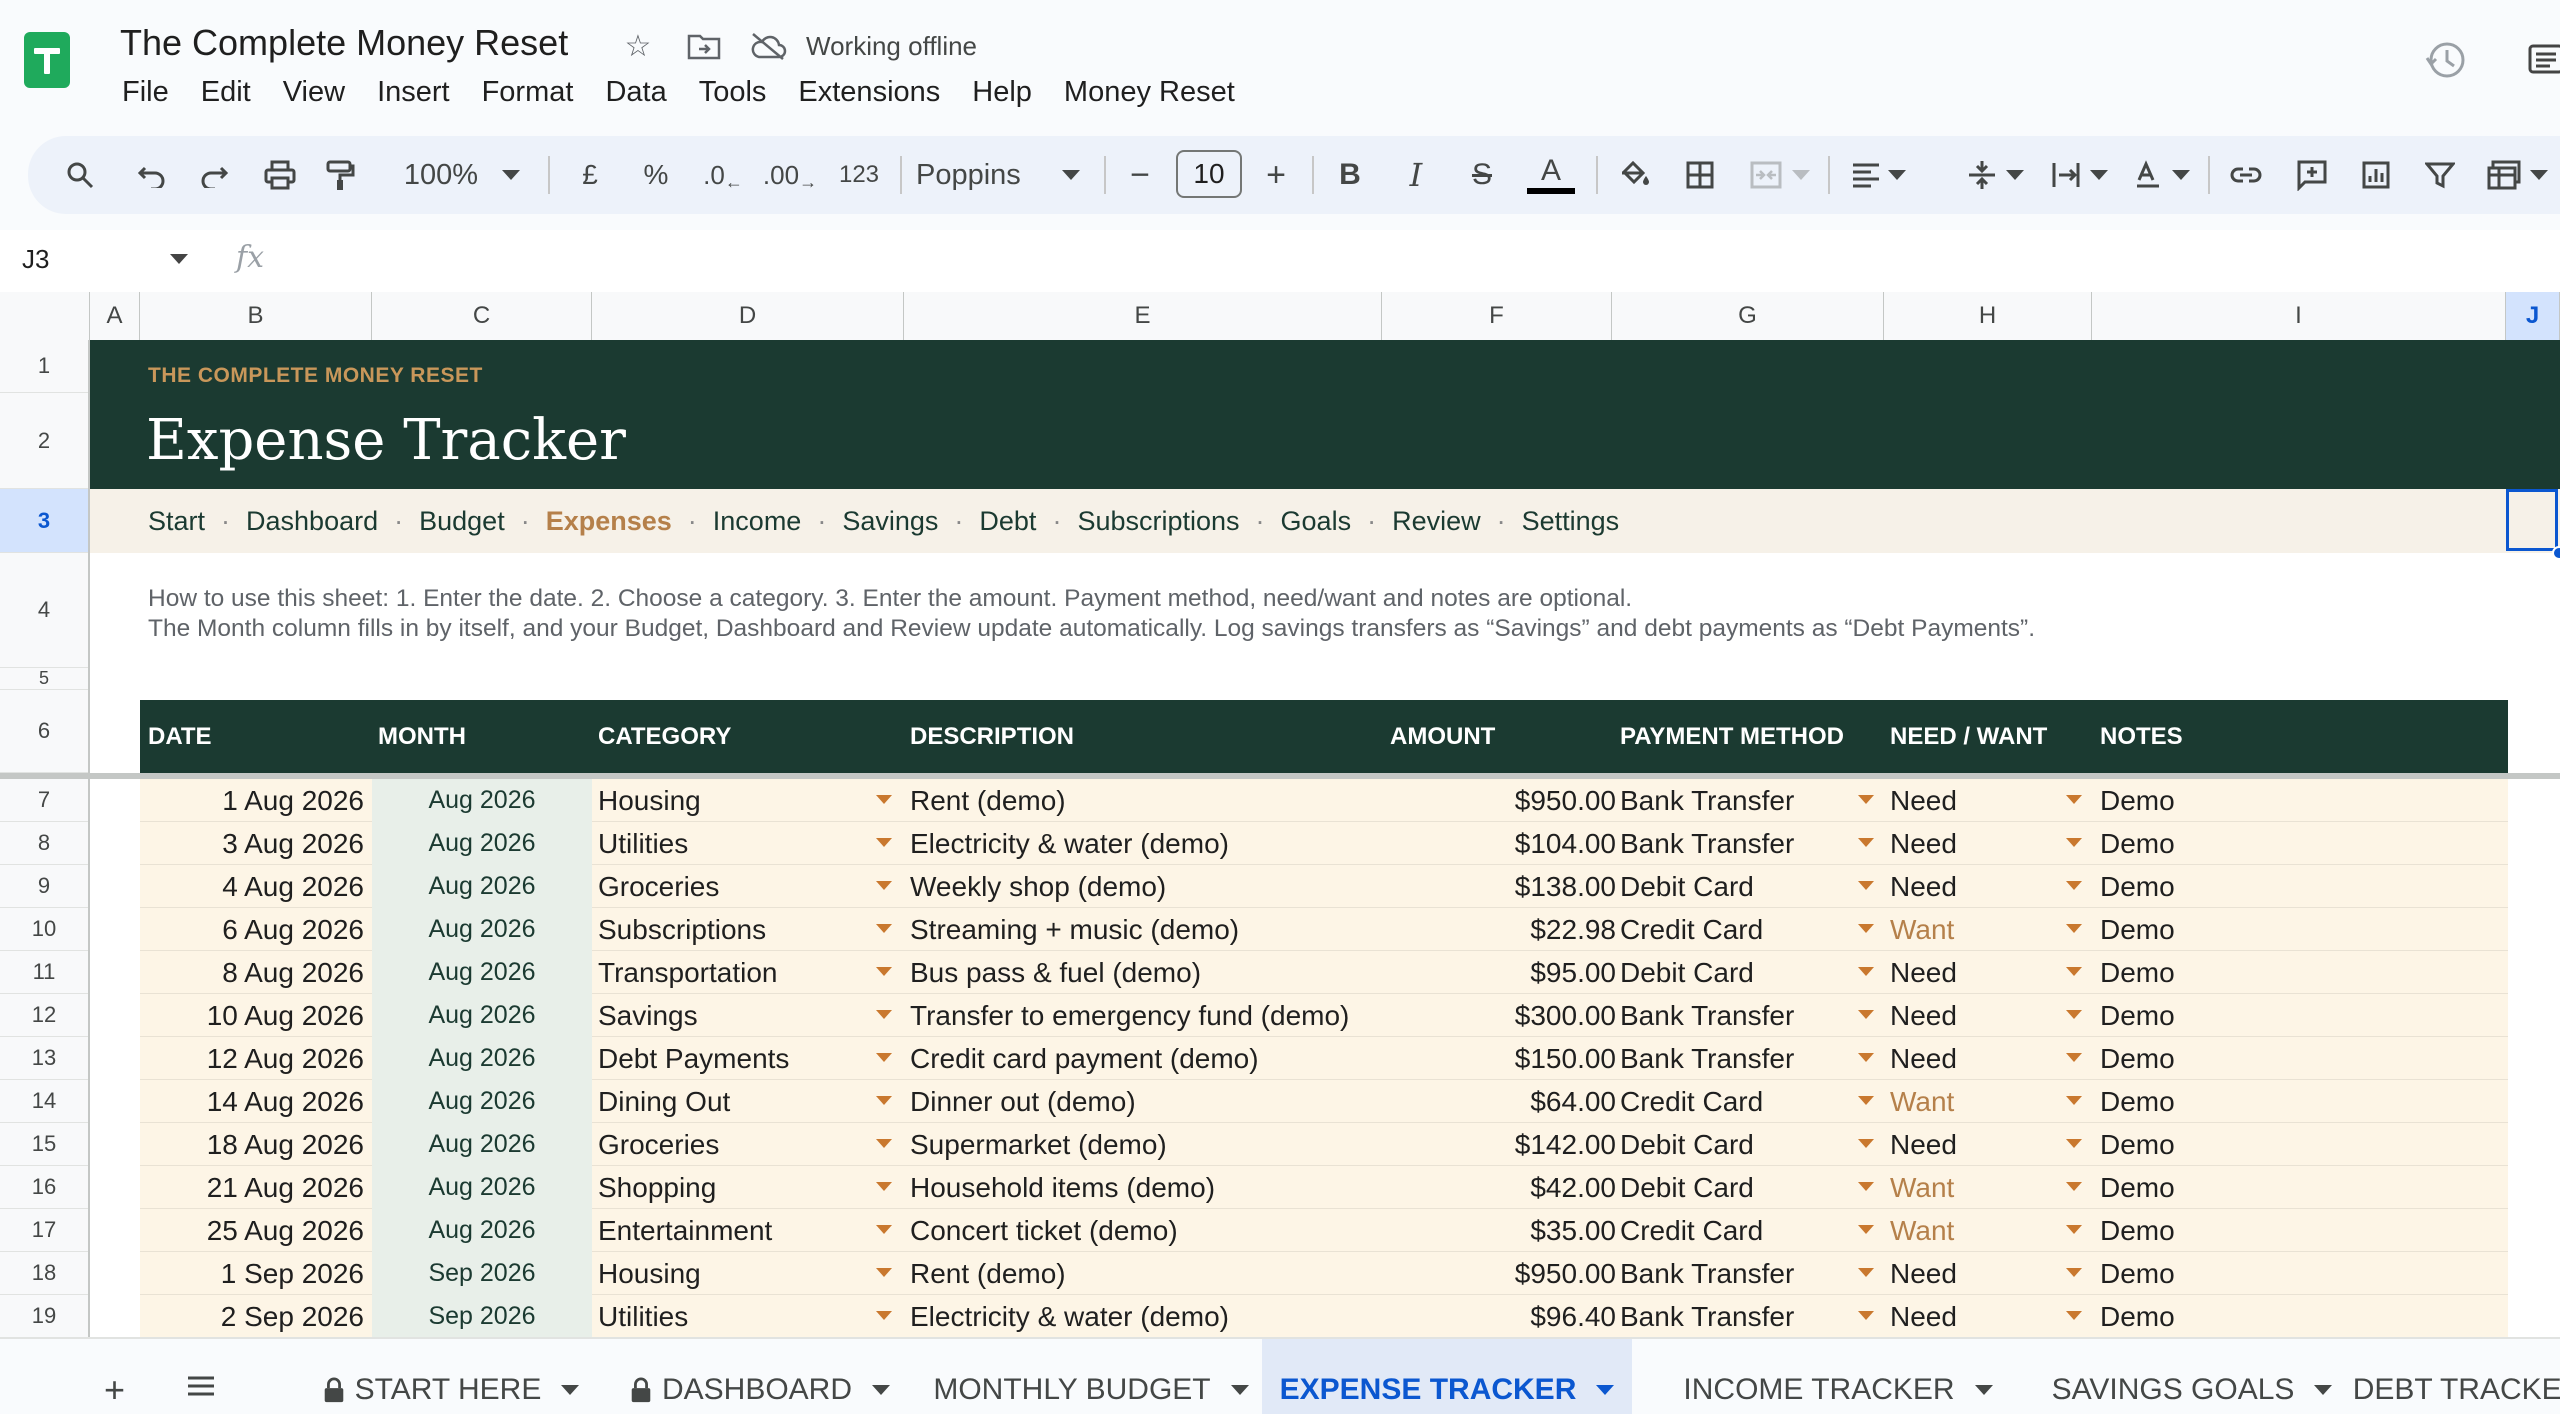 This screenshot has width=2560, height=1414. I want to click on row-header: 16, so click(44, 1187).